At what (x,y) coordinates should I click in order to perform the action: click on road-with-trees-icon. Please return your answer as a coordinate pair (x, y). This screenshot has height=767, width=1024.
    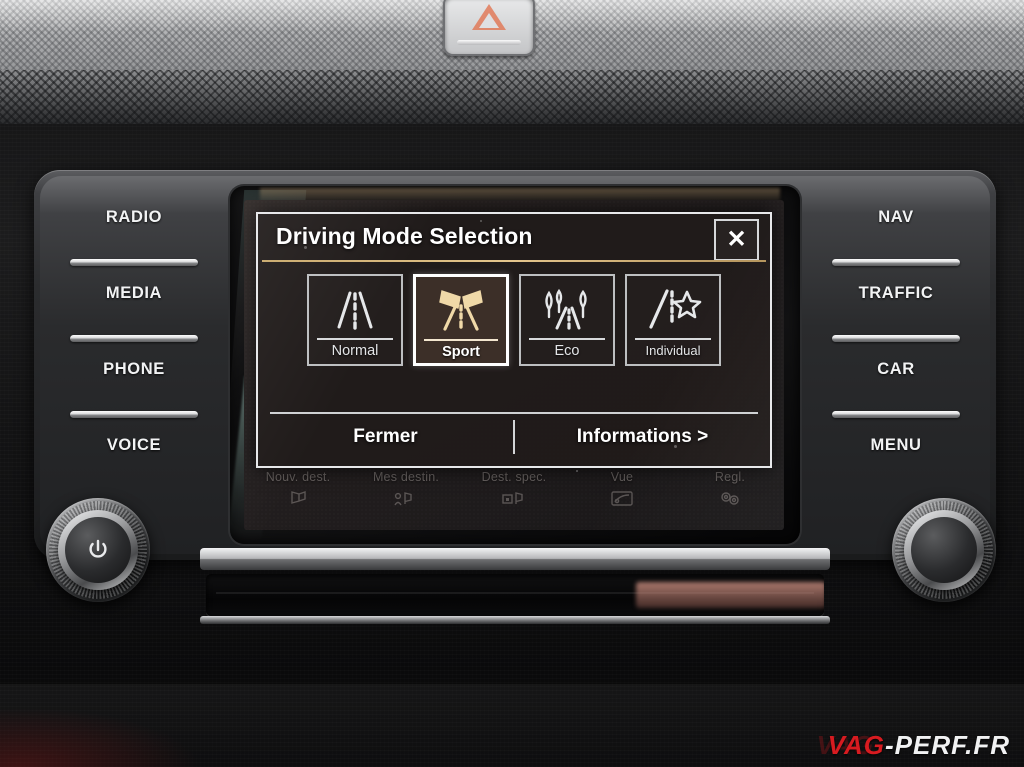
    Looking at the image, I should click on (567, 307).